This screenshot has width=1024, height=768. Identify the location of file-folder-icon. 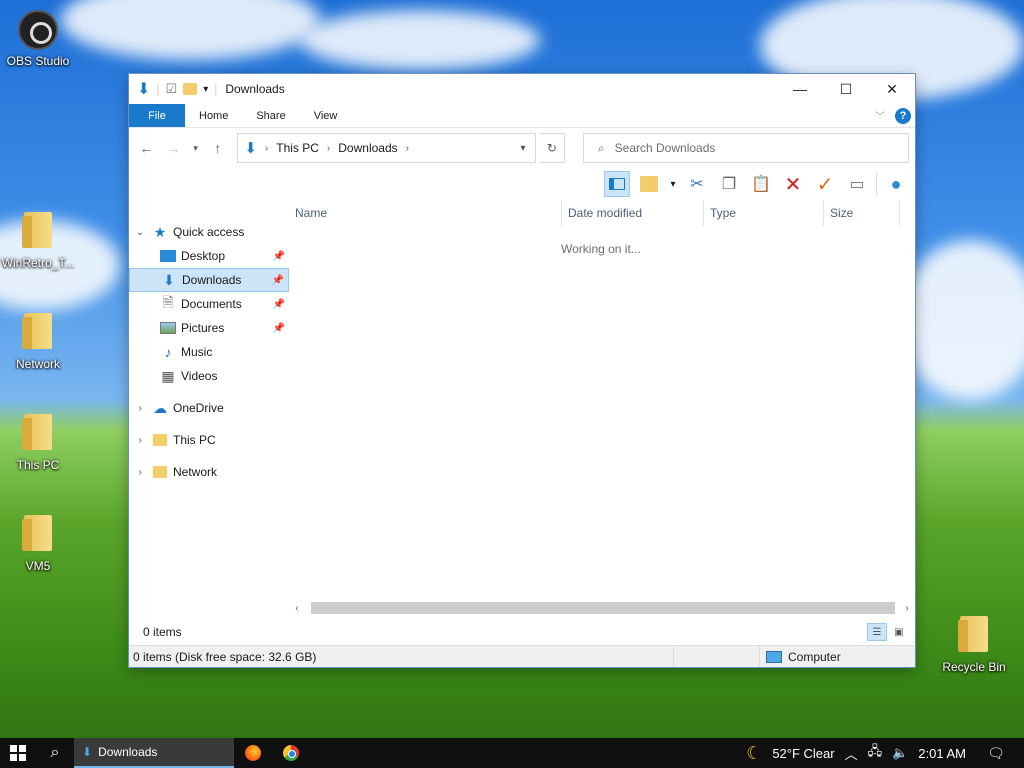
(37, 230).